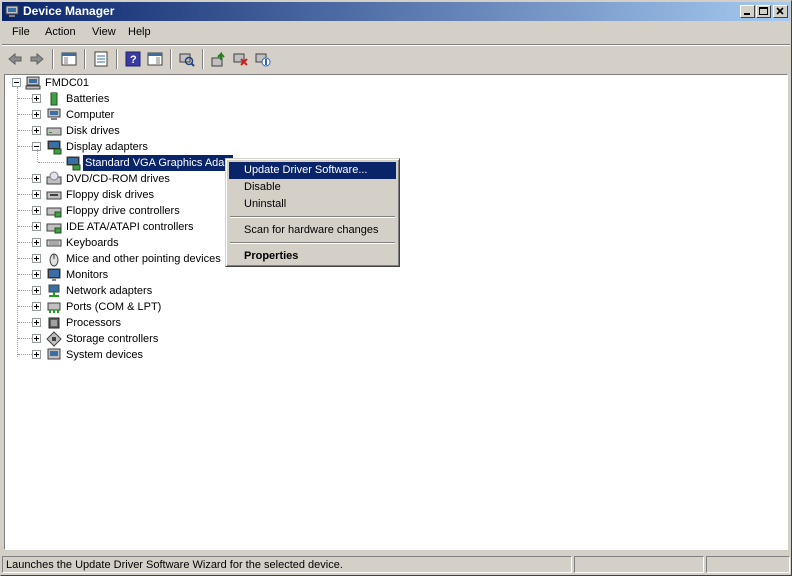  Describe the element at coordinates (219, 59) in the screenshot. I see `update-driver-button` at that location.